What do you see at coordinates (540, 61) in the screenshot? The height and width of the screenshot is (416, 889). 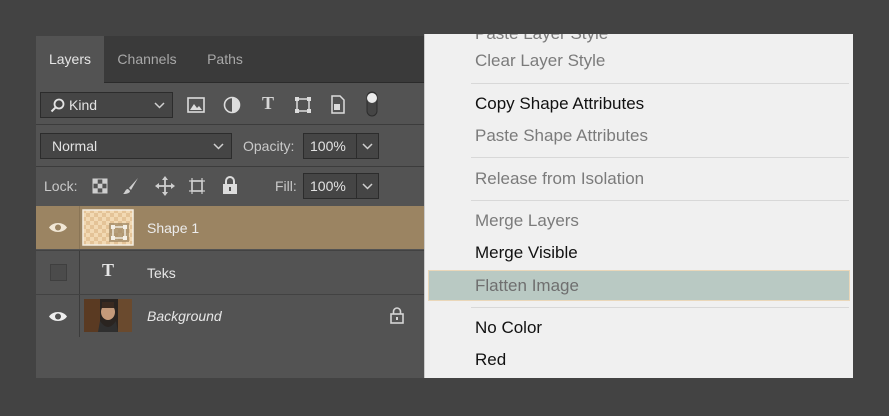 I see `menu-item-clear-layer-style: Clear Layer Style` at bounding box center [540, 61].